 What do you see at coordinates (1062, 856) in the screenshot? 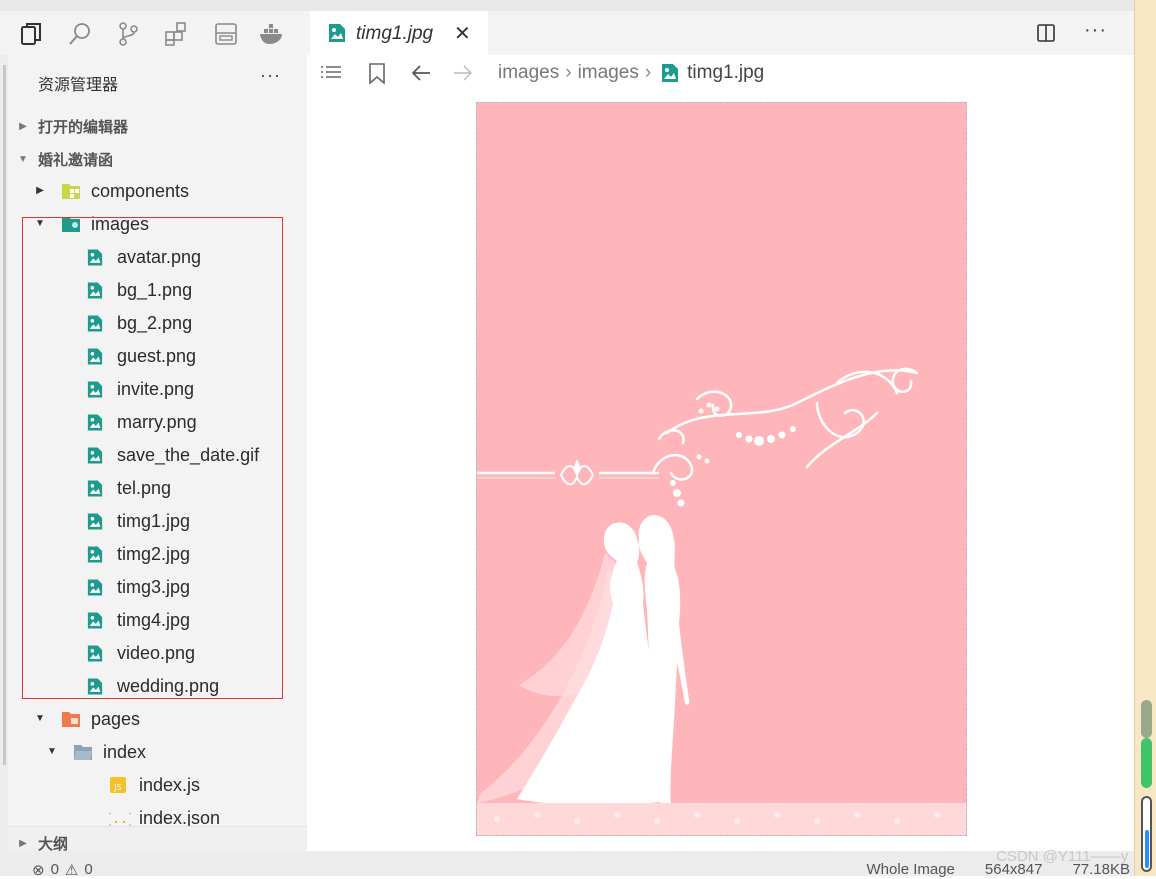
I see `watermark: CSDN @Y111——y` at bounding box center [1062, 856].